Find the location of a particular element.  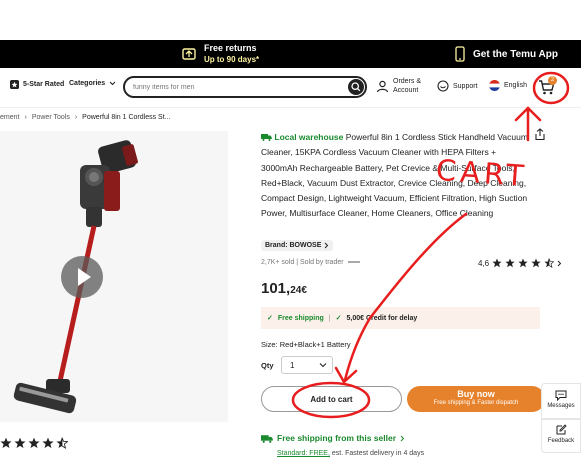

qty-label: Qty is located at coordinates (267, 365).